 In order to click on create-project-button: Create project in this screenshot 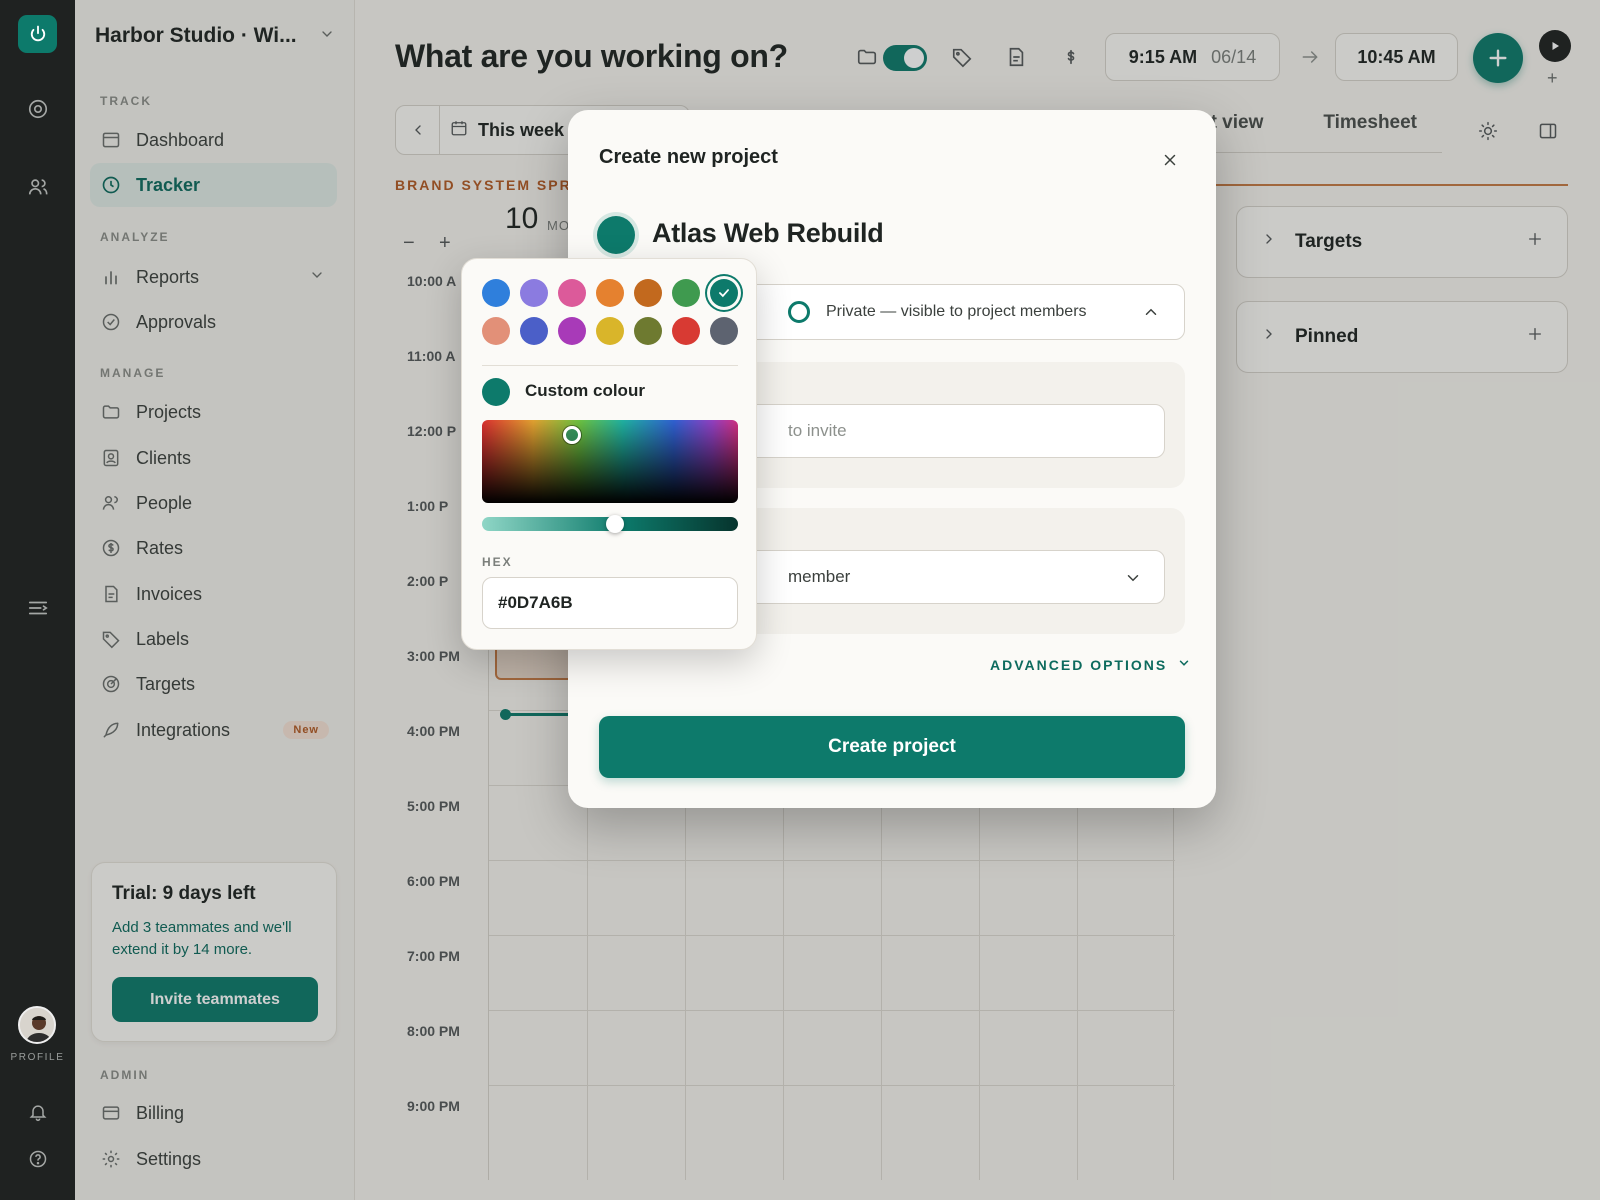, I will do `click(892, 747)`.